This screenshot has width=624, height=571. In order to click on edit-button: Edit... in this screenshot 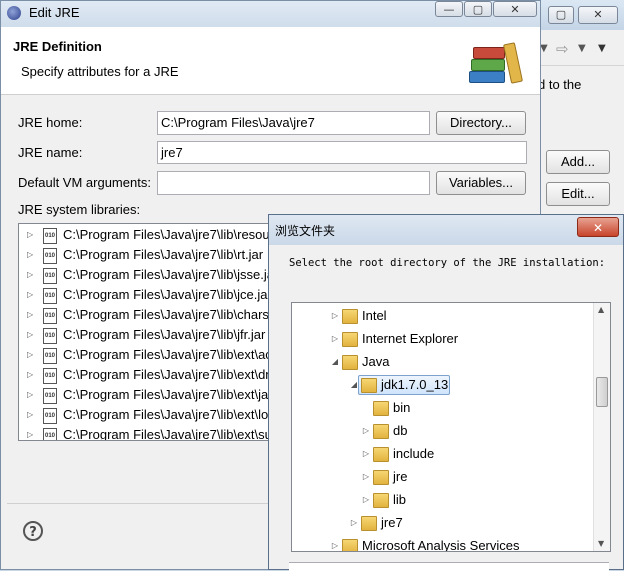, I will do `click(578, 194)`.